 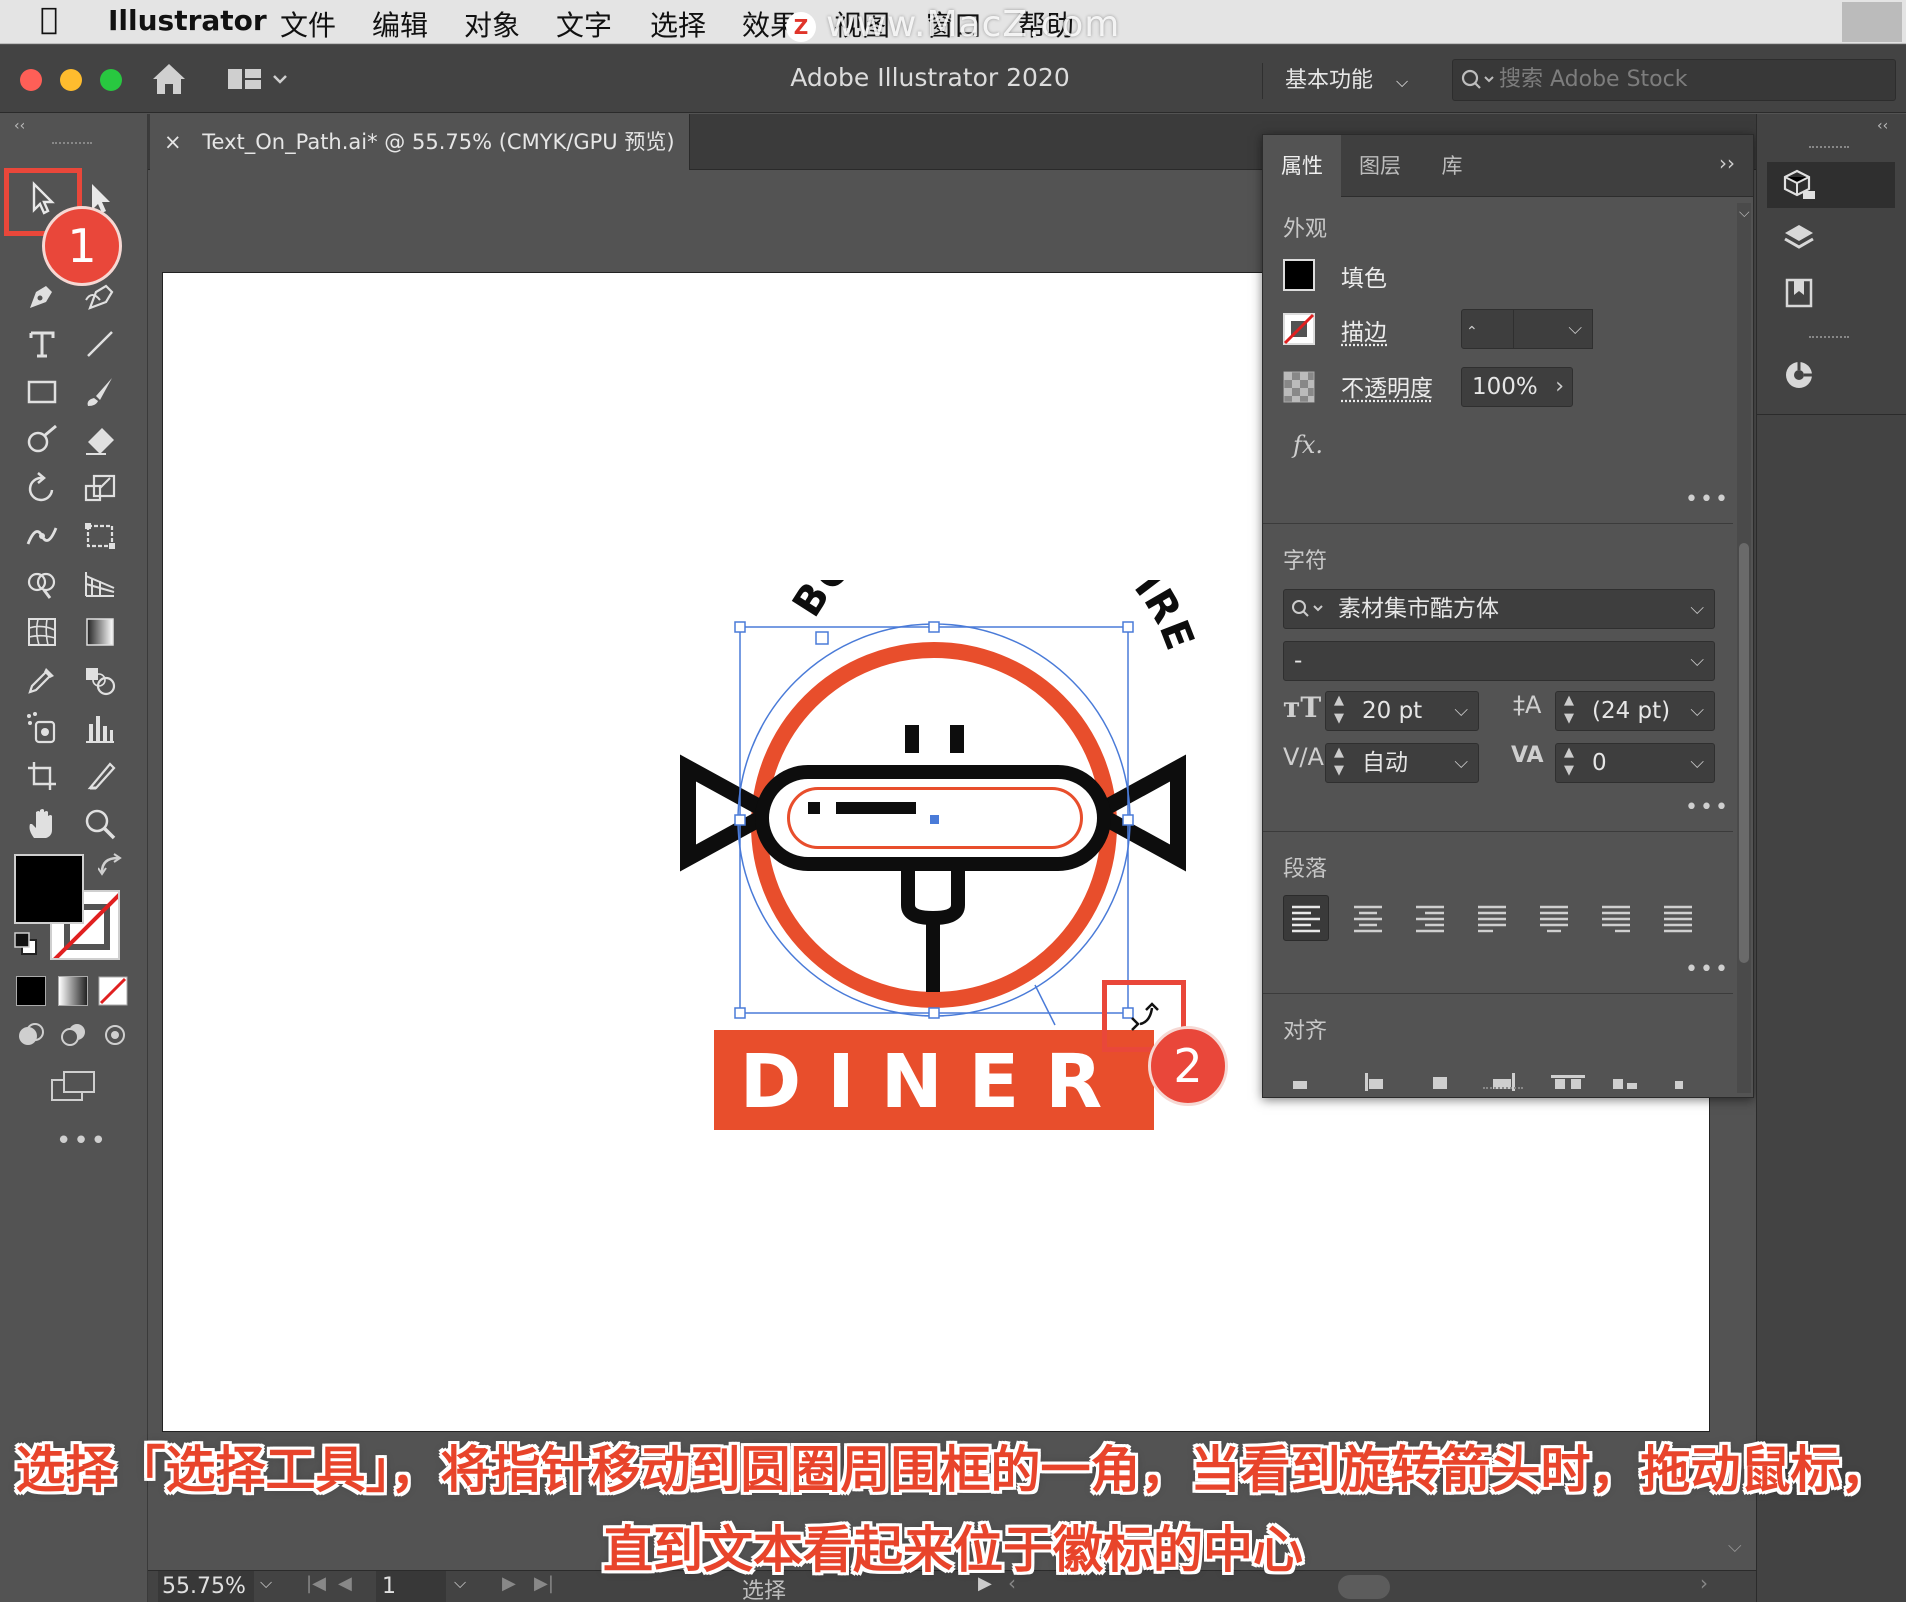 I want to click on mesh-tool, so click(x=42, y=632).